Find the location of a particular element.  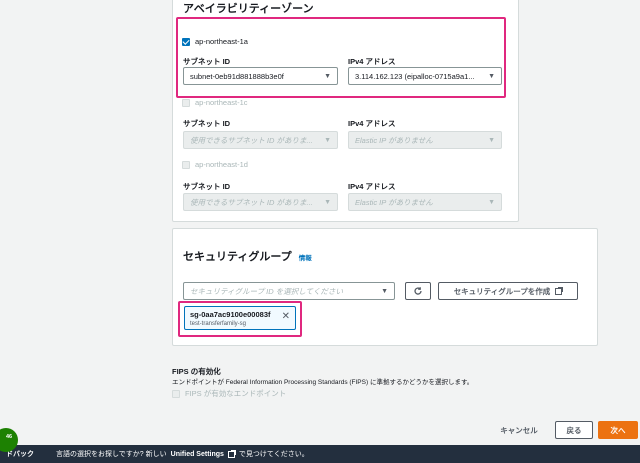

az-section-title: アベイラビリティーゾーン is located at coordinates (248, 9).